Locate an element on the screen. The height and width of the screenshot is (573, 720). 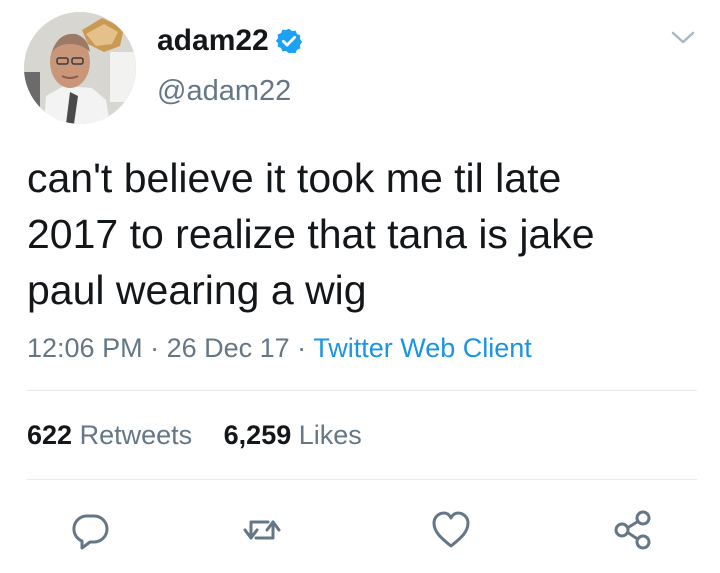
share-icon is located at coordinates (632, 530).